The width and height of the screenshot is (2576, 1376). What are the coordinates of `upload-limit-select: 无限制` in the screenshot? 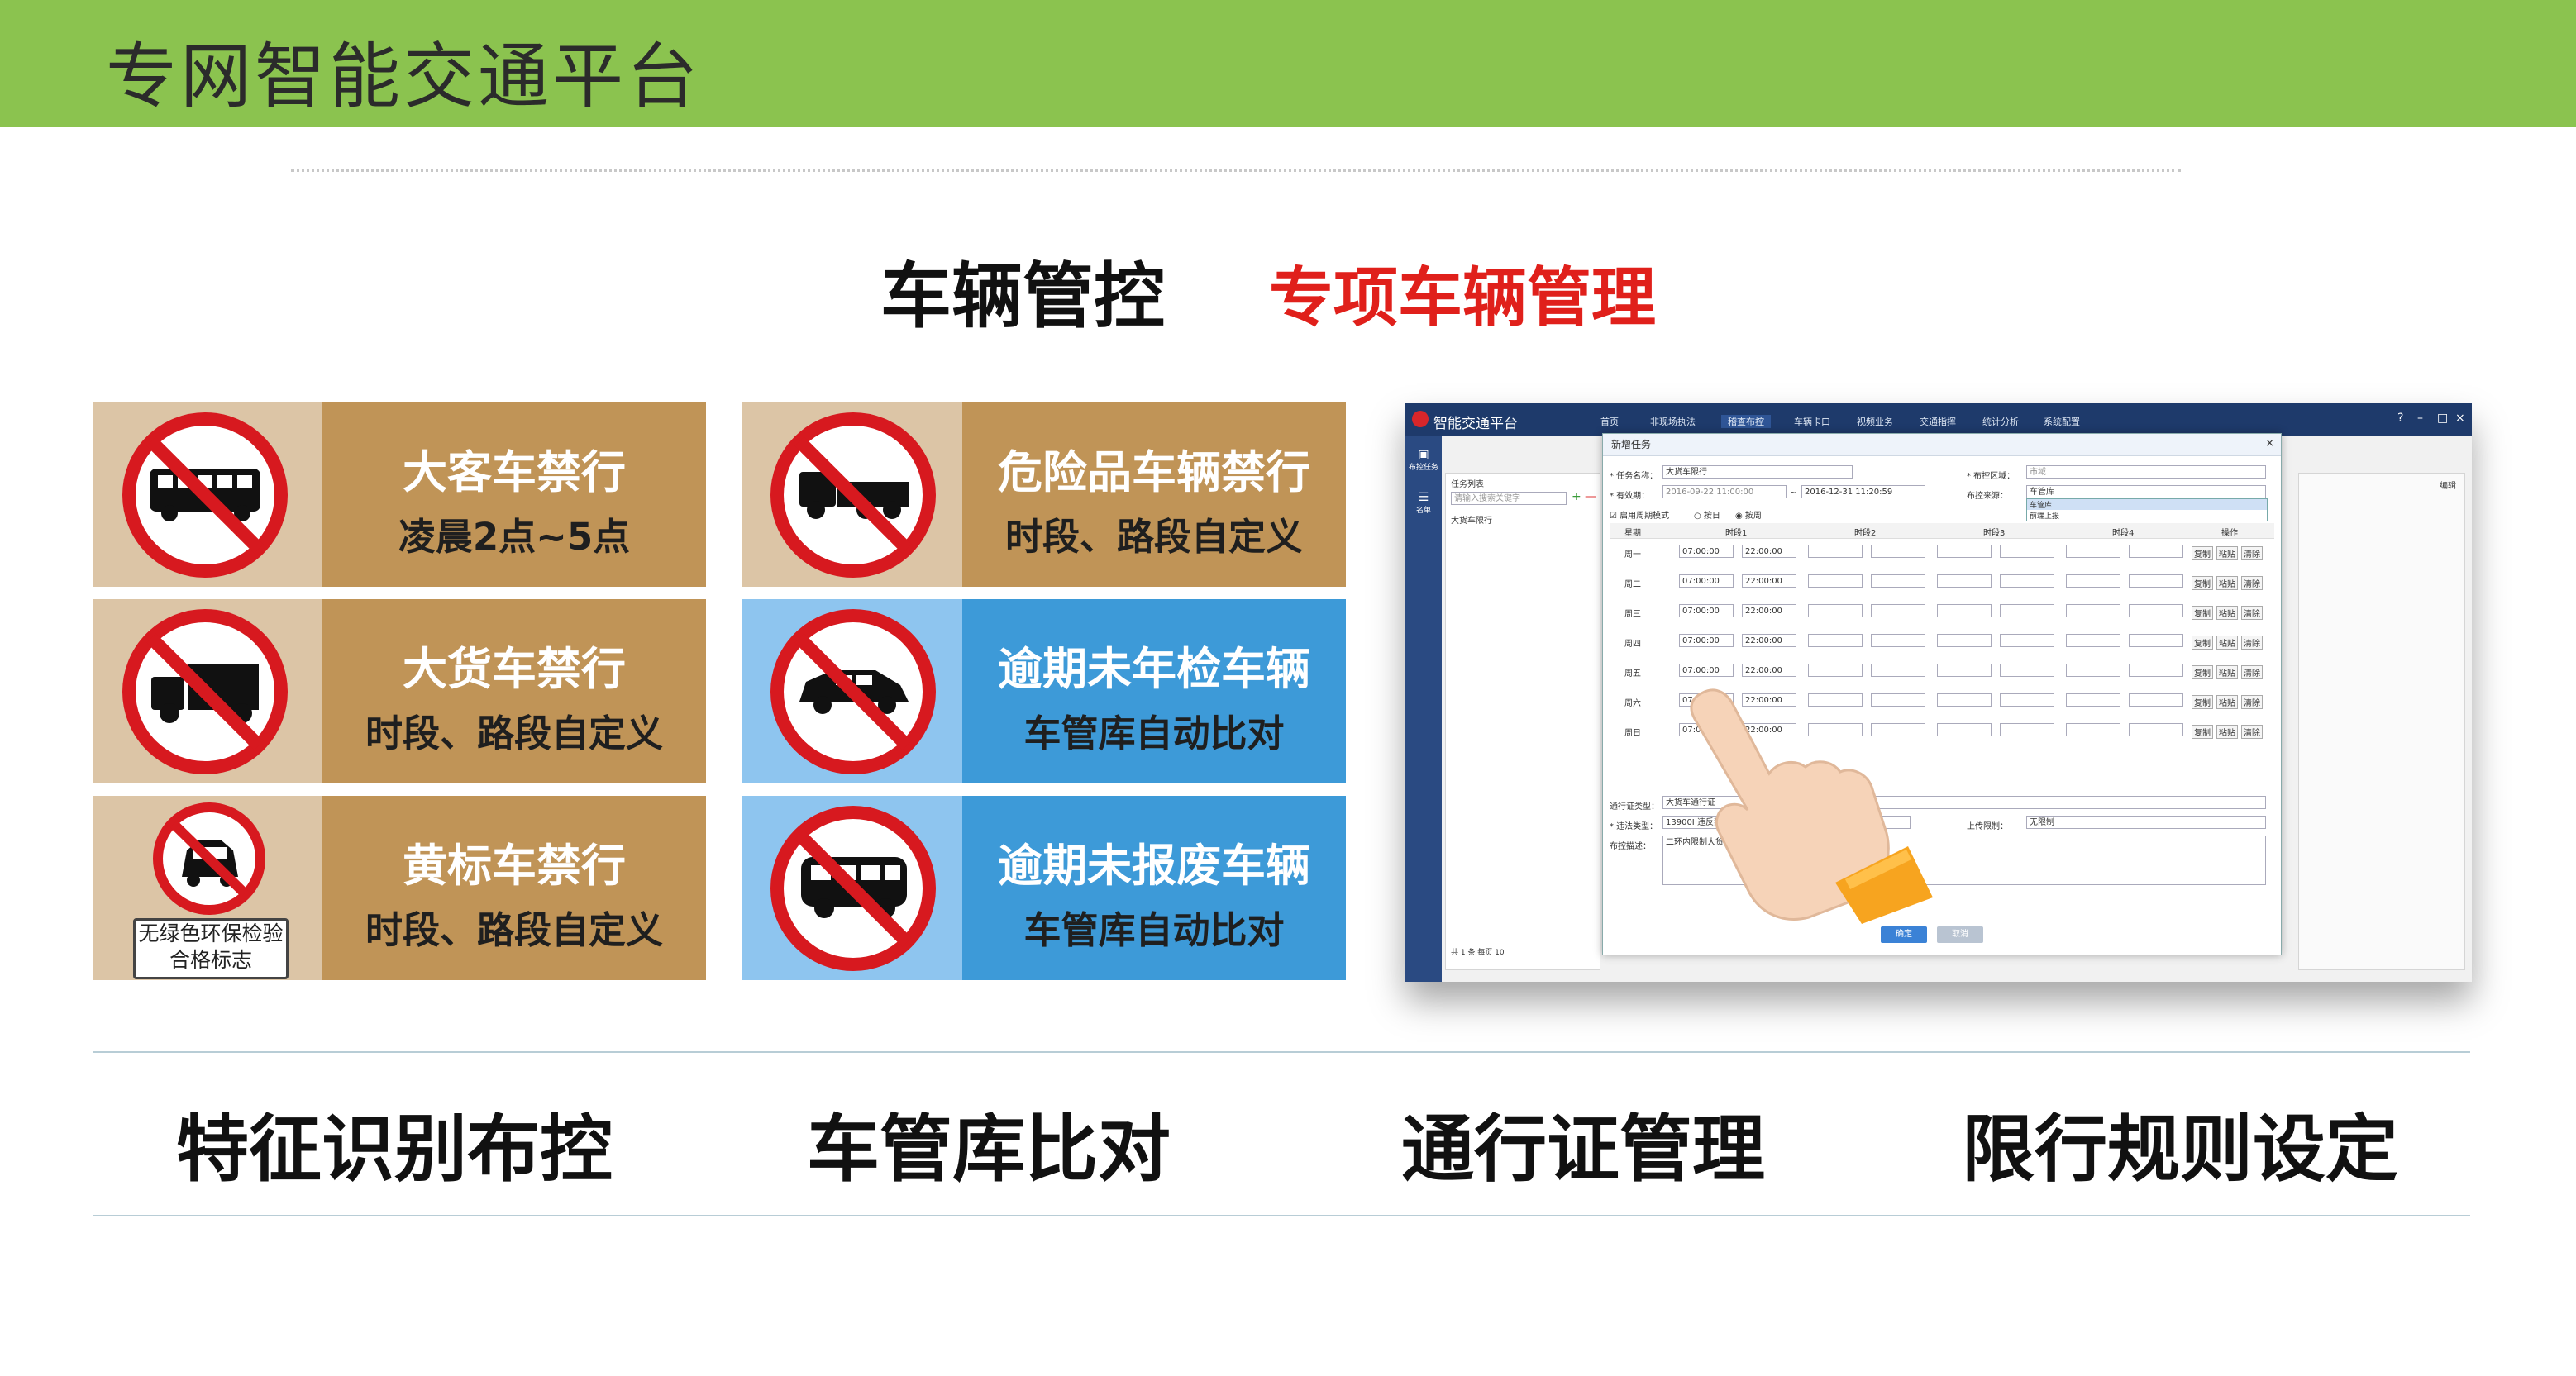 It's located at (2146, 822).